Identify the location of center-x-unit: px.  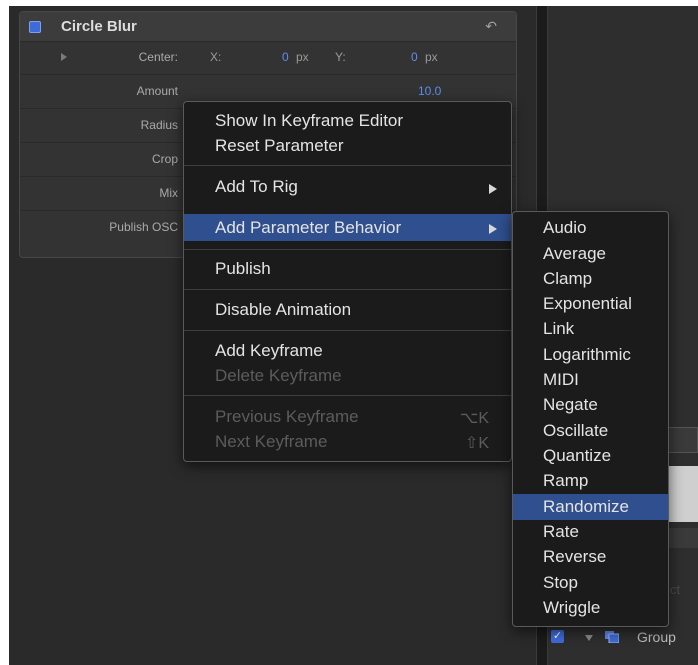
(302, 57).